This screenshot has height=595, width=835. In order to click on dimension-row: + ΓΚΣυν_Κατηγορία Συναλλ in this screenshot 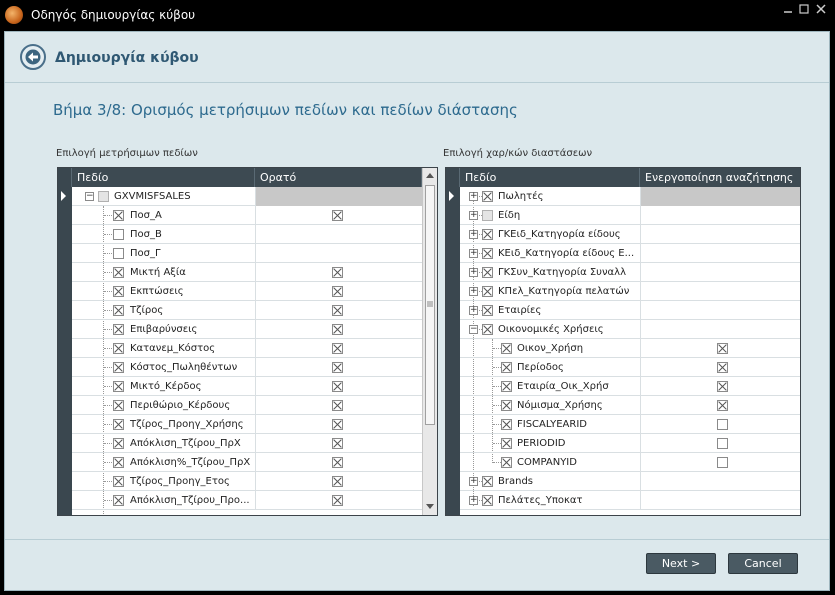, I will do `click(630, 272)`.